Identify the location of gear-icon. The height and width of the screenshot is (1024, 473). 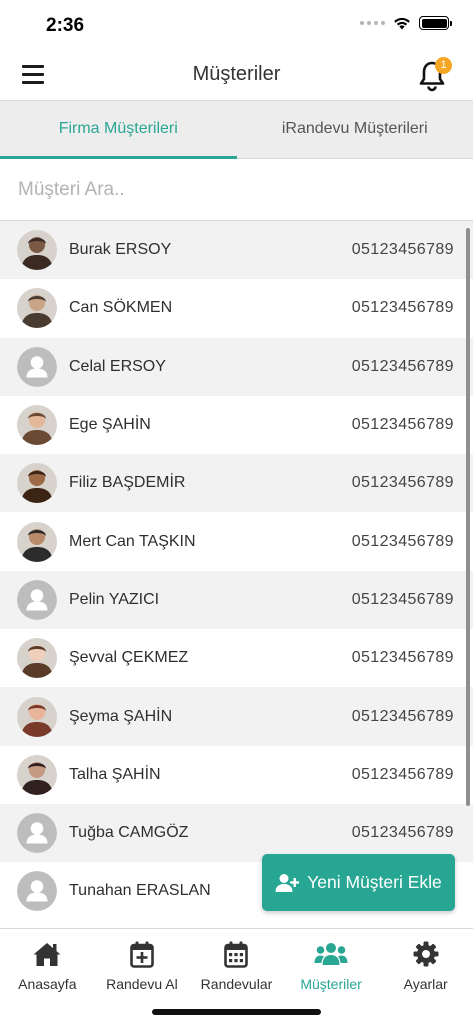
(426, 954).